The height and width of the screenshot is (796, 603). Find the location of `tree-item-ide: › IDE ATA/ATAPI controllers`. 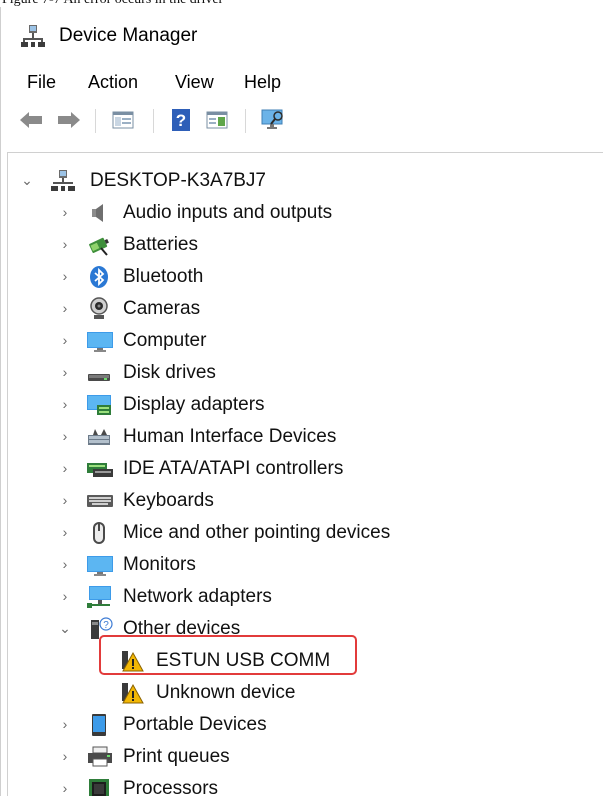

tree-item-ide: › IDE ATA/ATAPI controllers is located at coordinates (303, 469).